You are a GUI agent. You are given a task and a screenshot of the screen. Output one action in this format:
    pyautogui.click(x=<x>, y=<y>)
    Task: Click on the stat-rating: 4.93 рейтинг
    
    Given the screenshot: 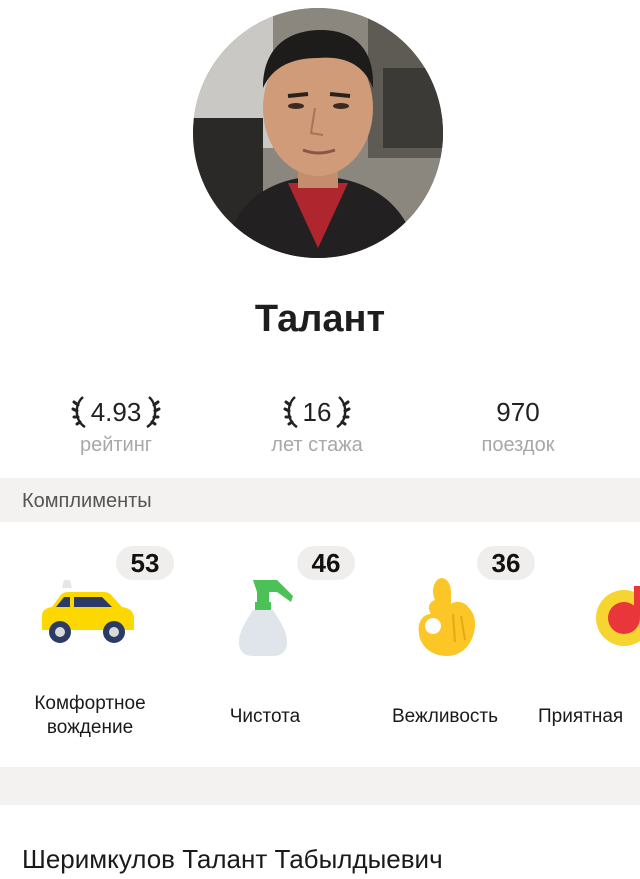 What is the action you would take?
    pyautogui.click(x=116, y=424)
    